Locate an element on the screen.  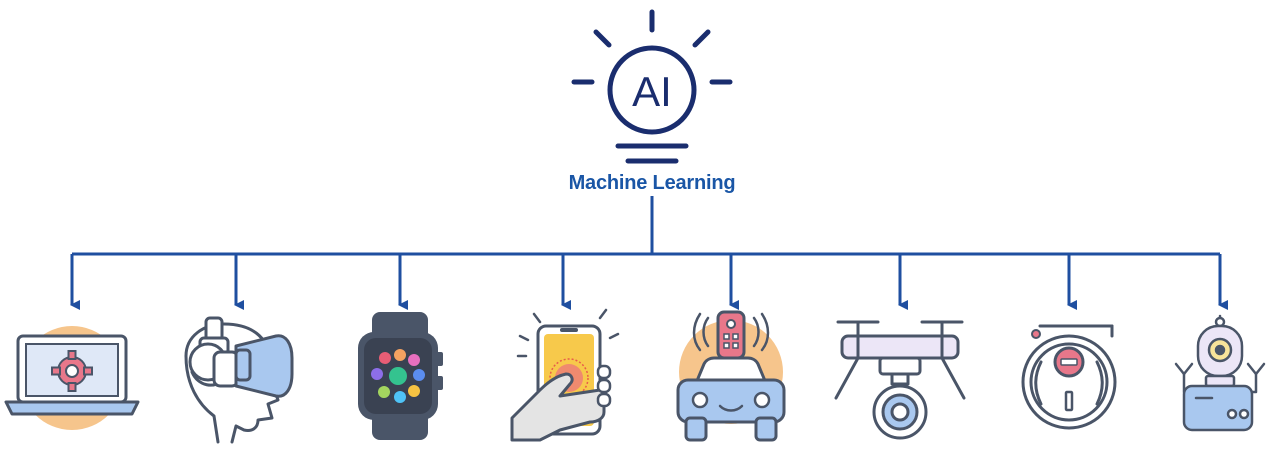
camera-drone-icon is located at coordinates (900, 380).